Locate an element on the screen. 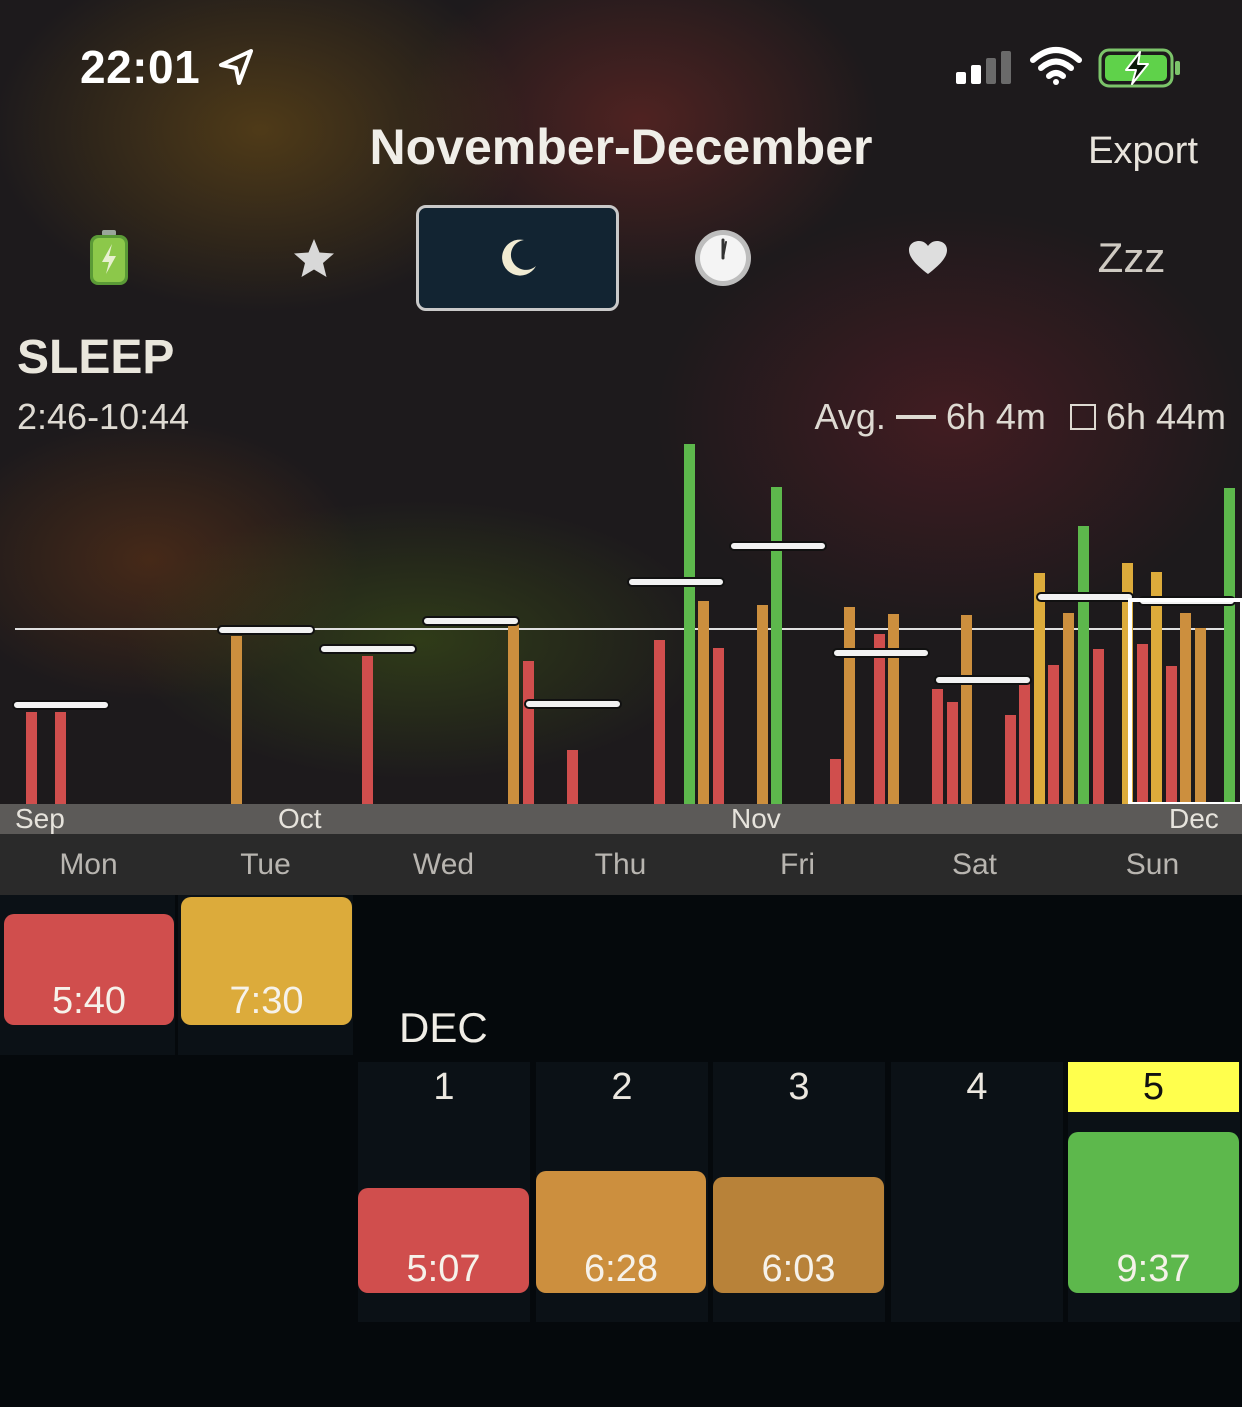 The height and width of the screenshot is (1407, 1242). clock-text: 22:01 is located at coordinates (140, 67).